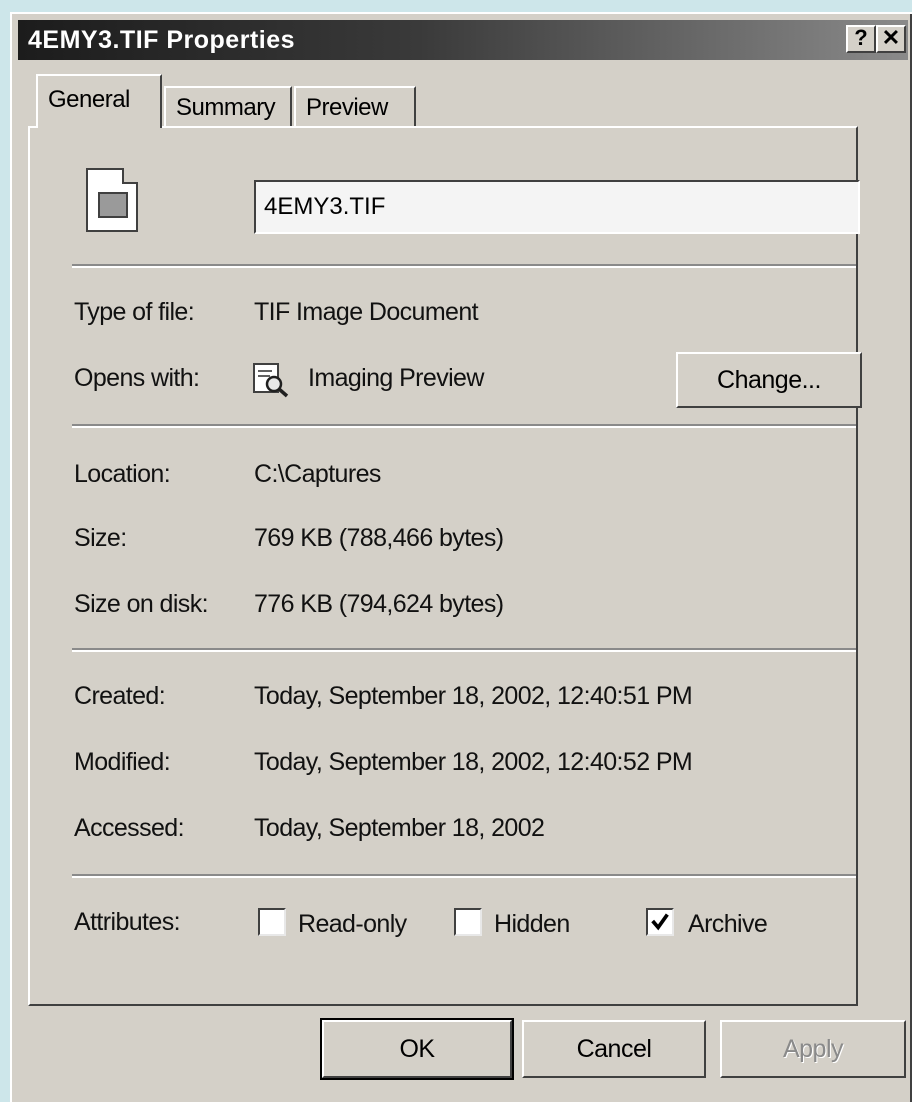 Image resolution: width=912 pixels, height=1102 pixels. What do you see at coordinates (557, 207) in the screenshot?
I see `file-name-input` at bounding box center [557, 207].